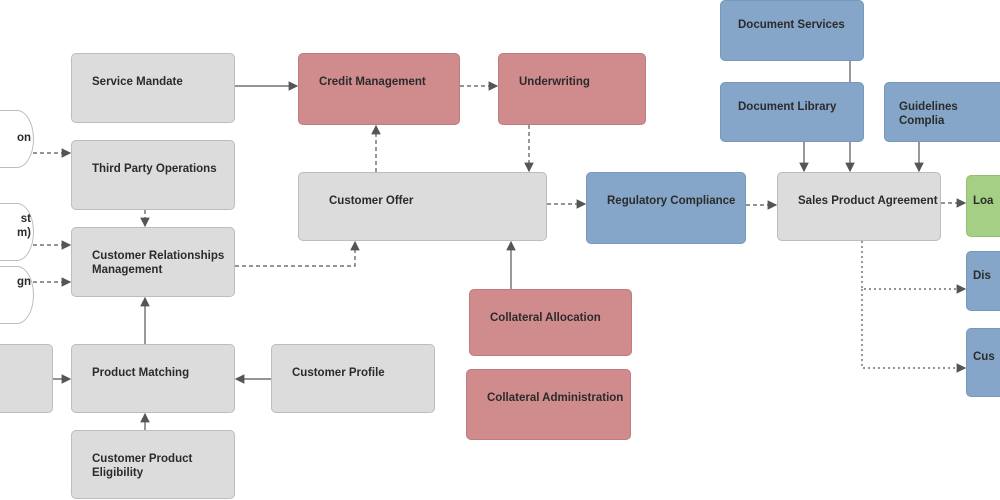  Describe the element at coordinates (666, 208) in the screenshot. I see `node-regulatory-compliance: Regulatory Compliance` at that location.